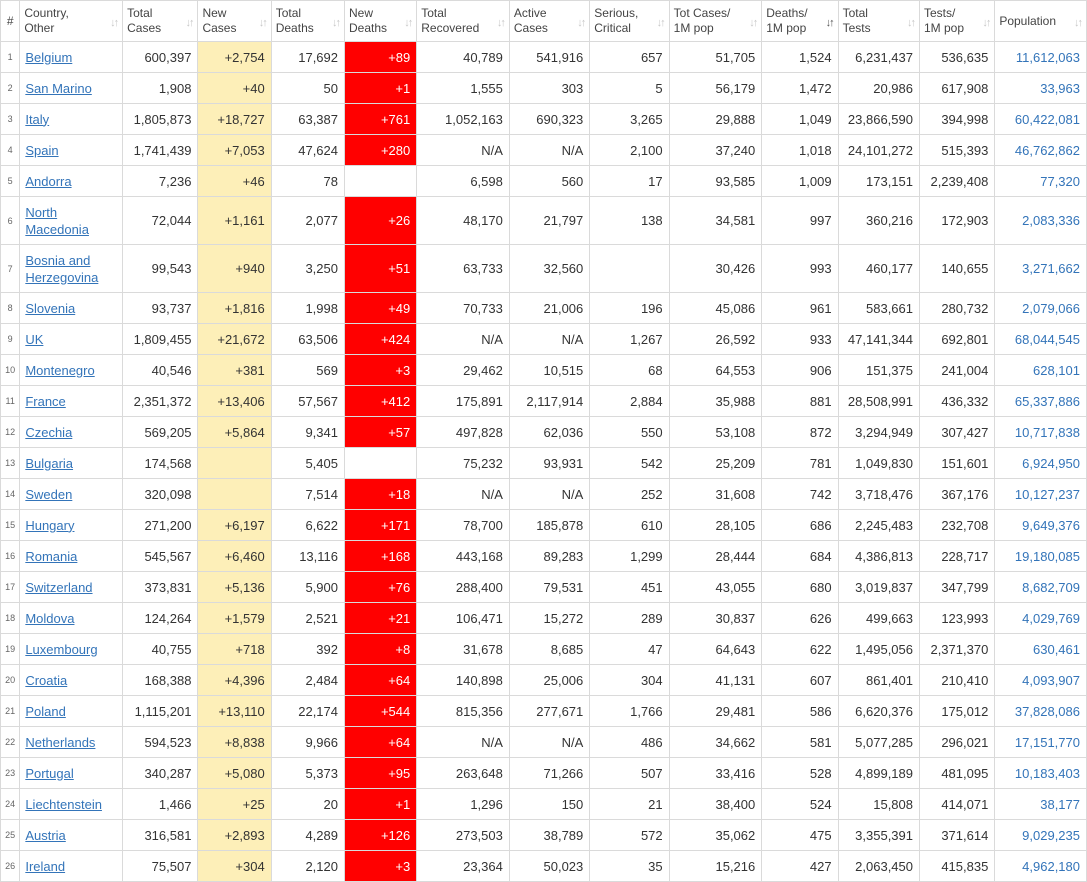 This screenshot has width=1087, height=882. What do you see at coordinates (380, 21) in the screenshot?
I see `header-new-deaths: New Deaths ↓↑` at bounding box center [380, 21].